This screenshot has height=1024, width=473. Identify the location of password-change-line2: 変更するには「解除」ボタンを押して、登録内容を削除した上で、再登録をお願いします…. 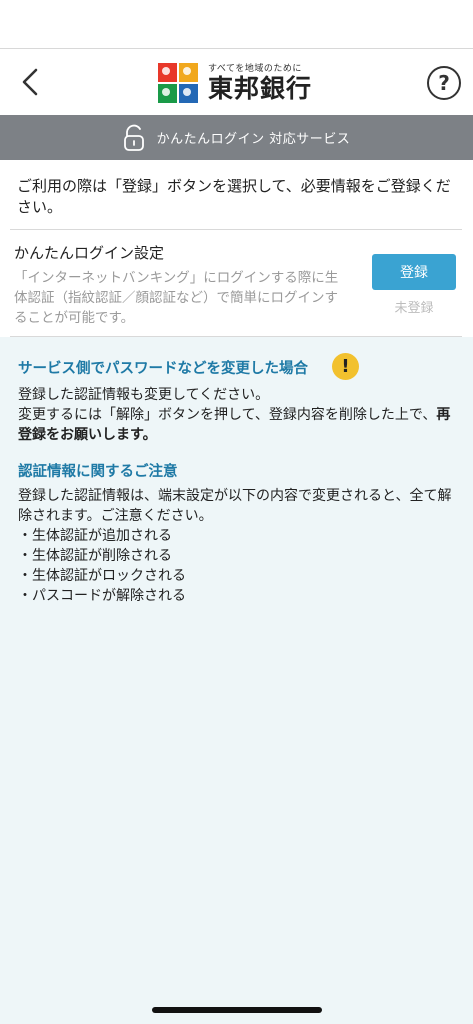
(240, 425).